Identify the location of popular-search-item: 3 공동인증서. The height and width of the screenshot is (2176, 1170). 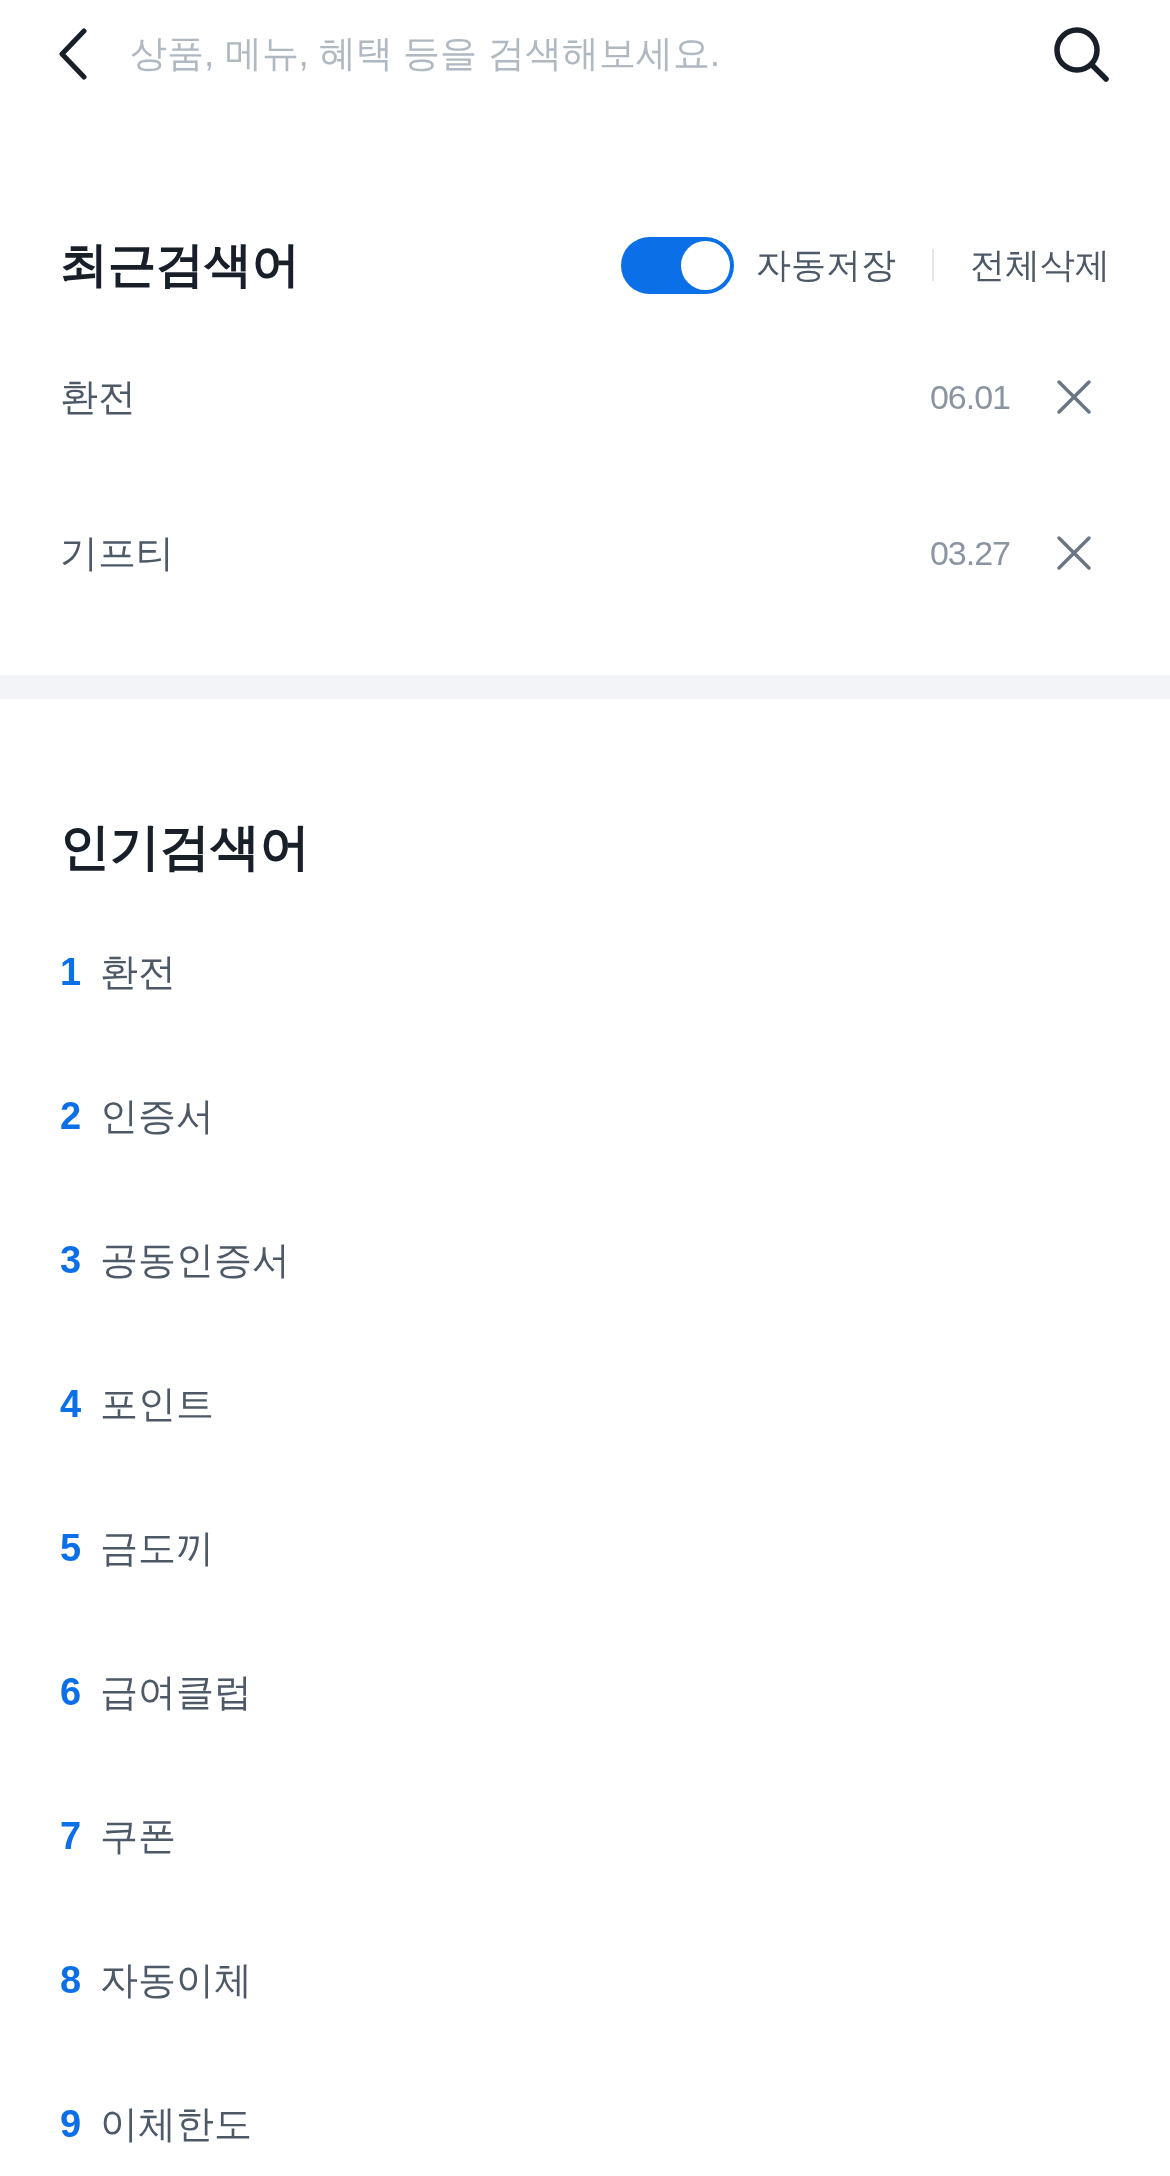
(175, 1260).